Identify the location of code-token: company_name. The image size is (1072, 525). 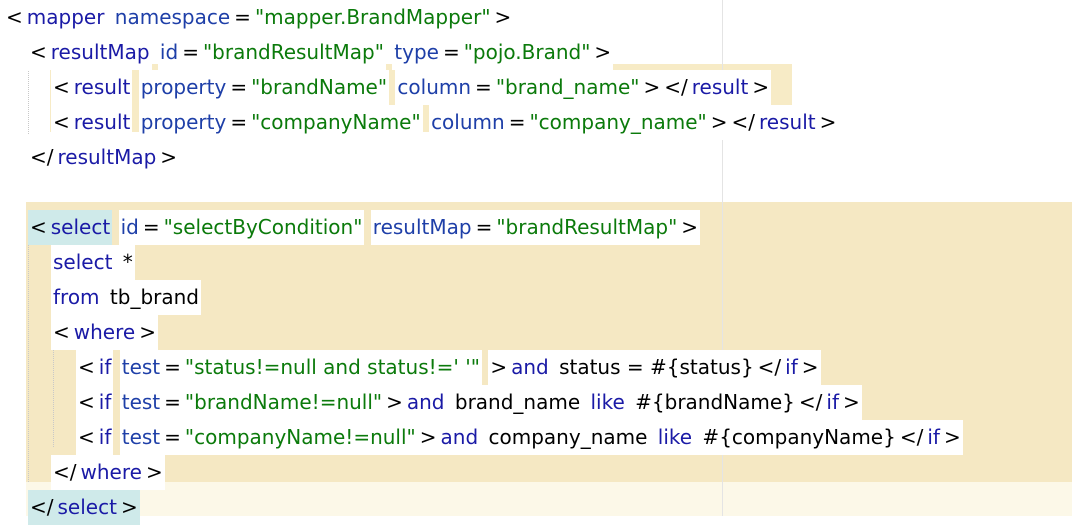
(568, 437).